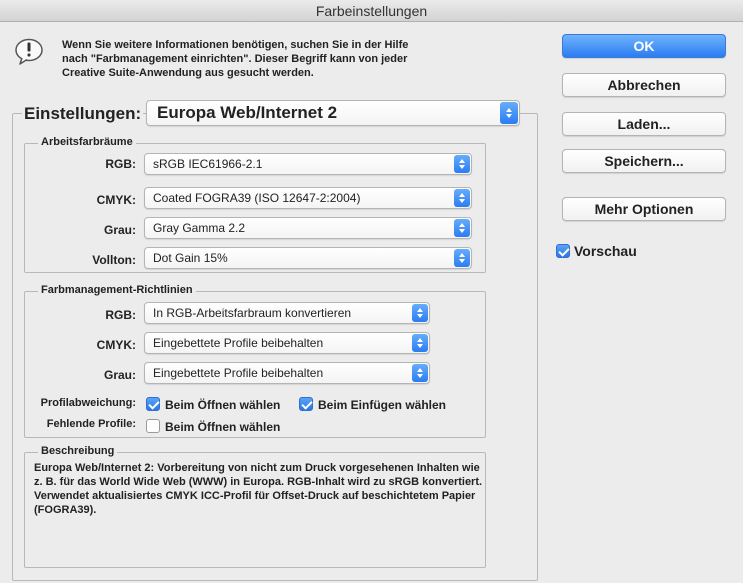 The height and width of the screenshot is (583, 743). I want to click on preview-checkbox, so click(563, 251).